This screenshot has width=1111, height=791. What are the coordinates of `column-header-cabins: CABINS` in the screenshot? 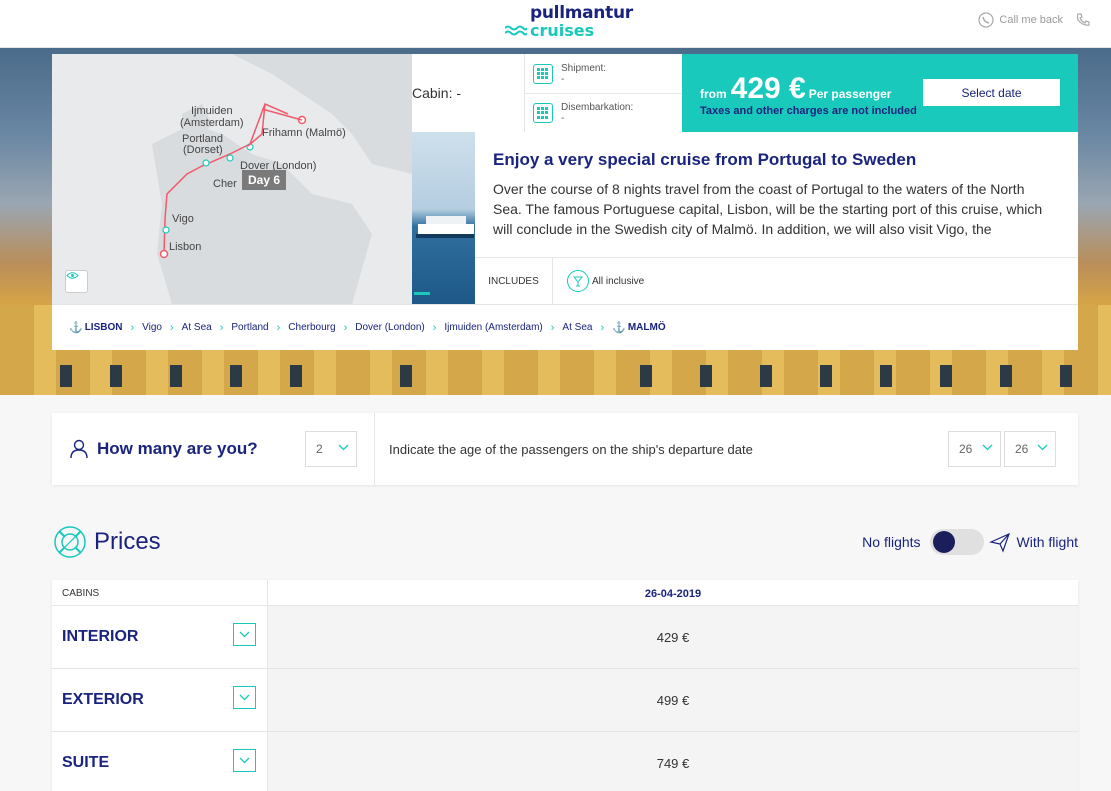 It's located at (160, 592).